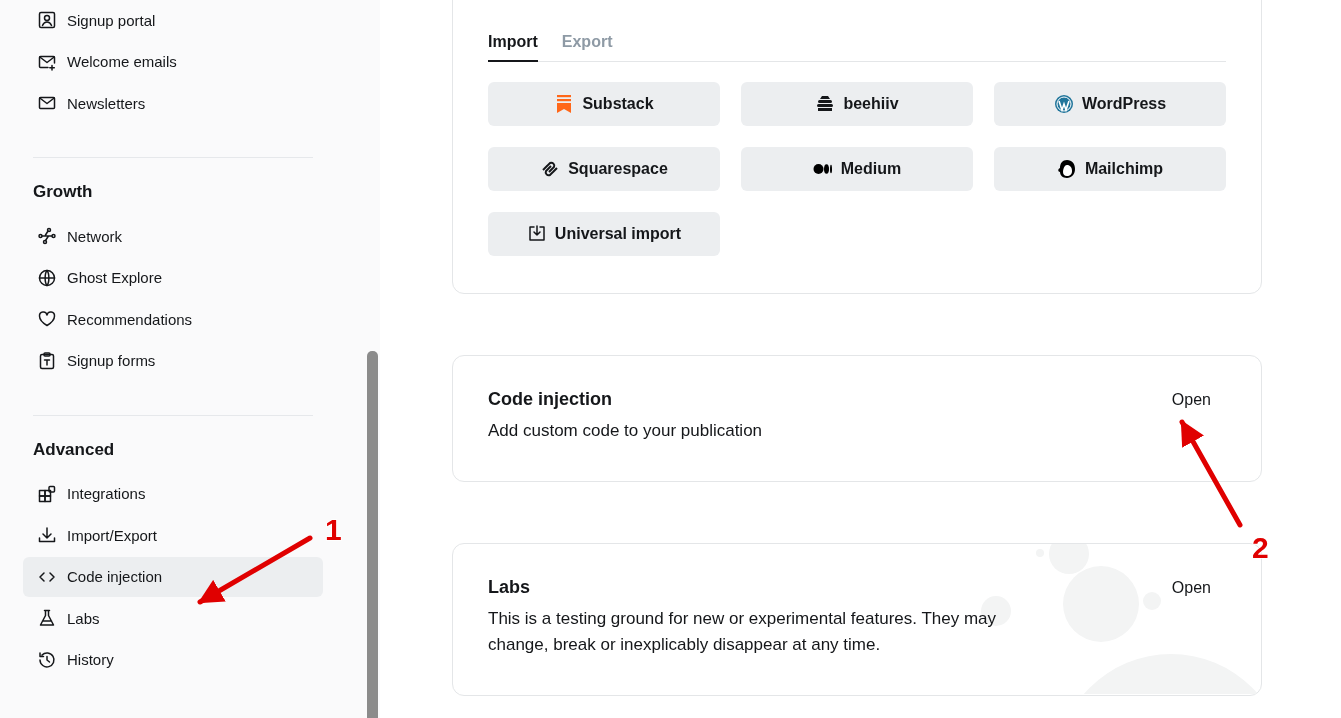 The image size is (1341, 718). Describe the element at coordinates (604, 104) in the screenshot. I see `import-source-button: Substack` at that location.